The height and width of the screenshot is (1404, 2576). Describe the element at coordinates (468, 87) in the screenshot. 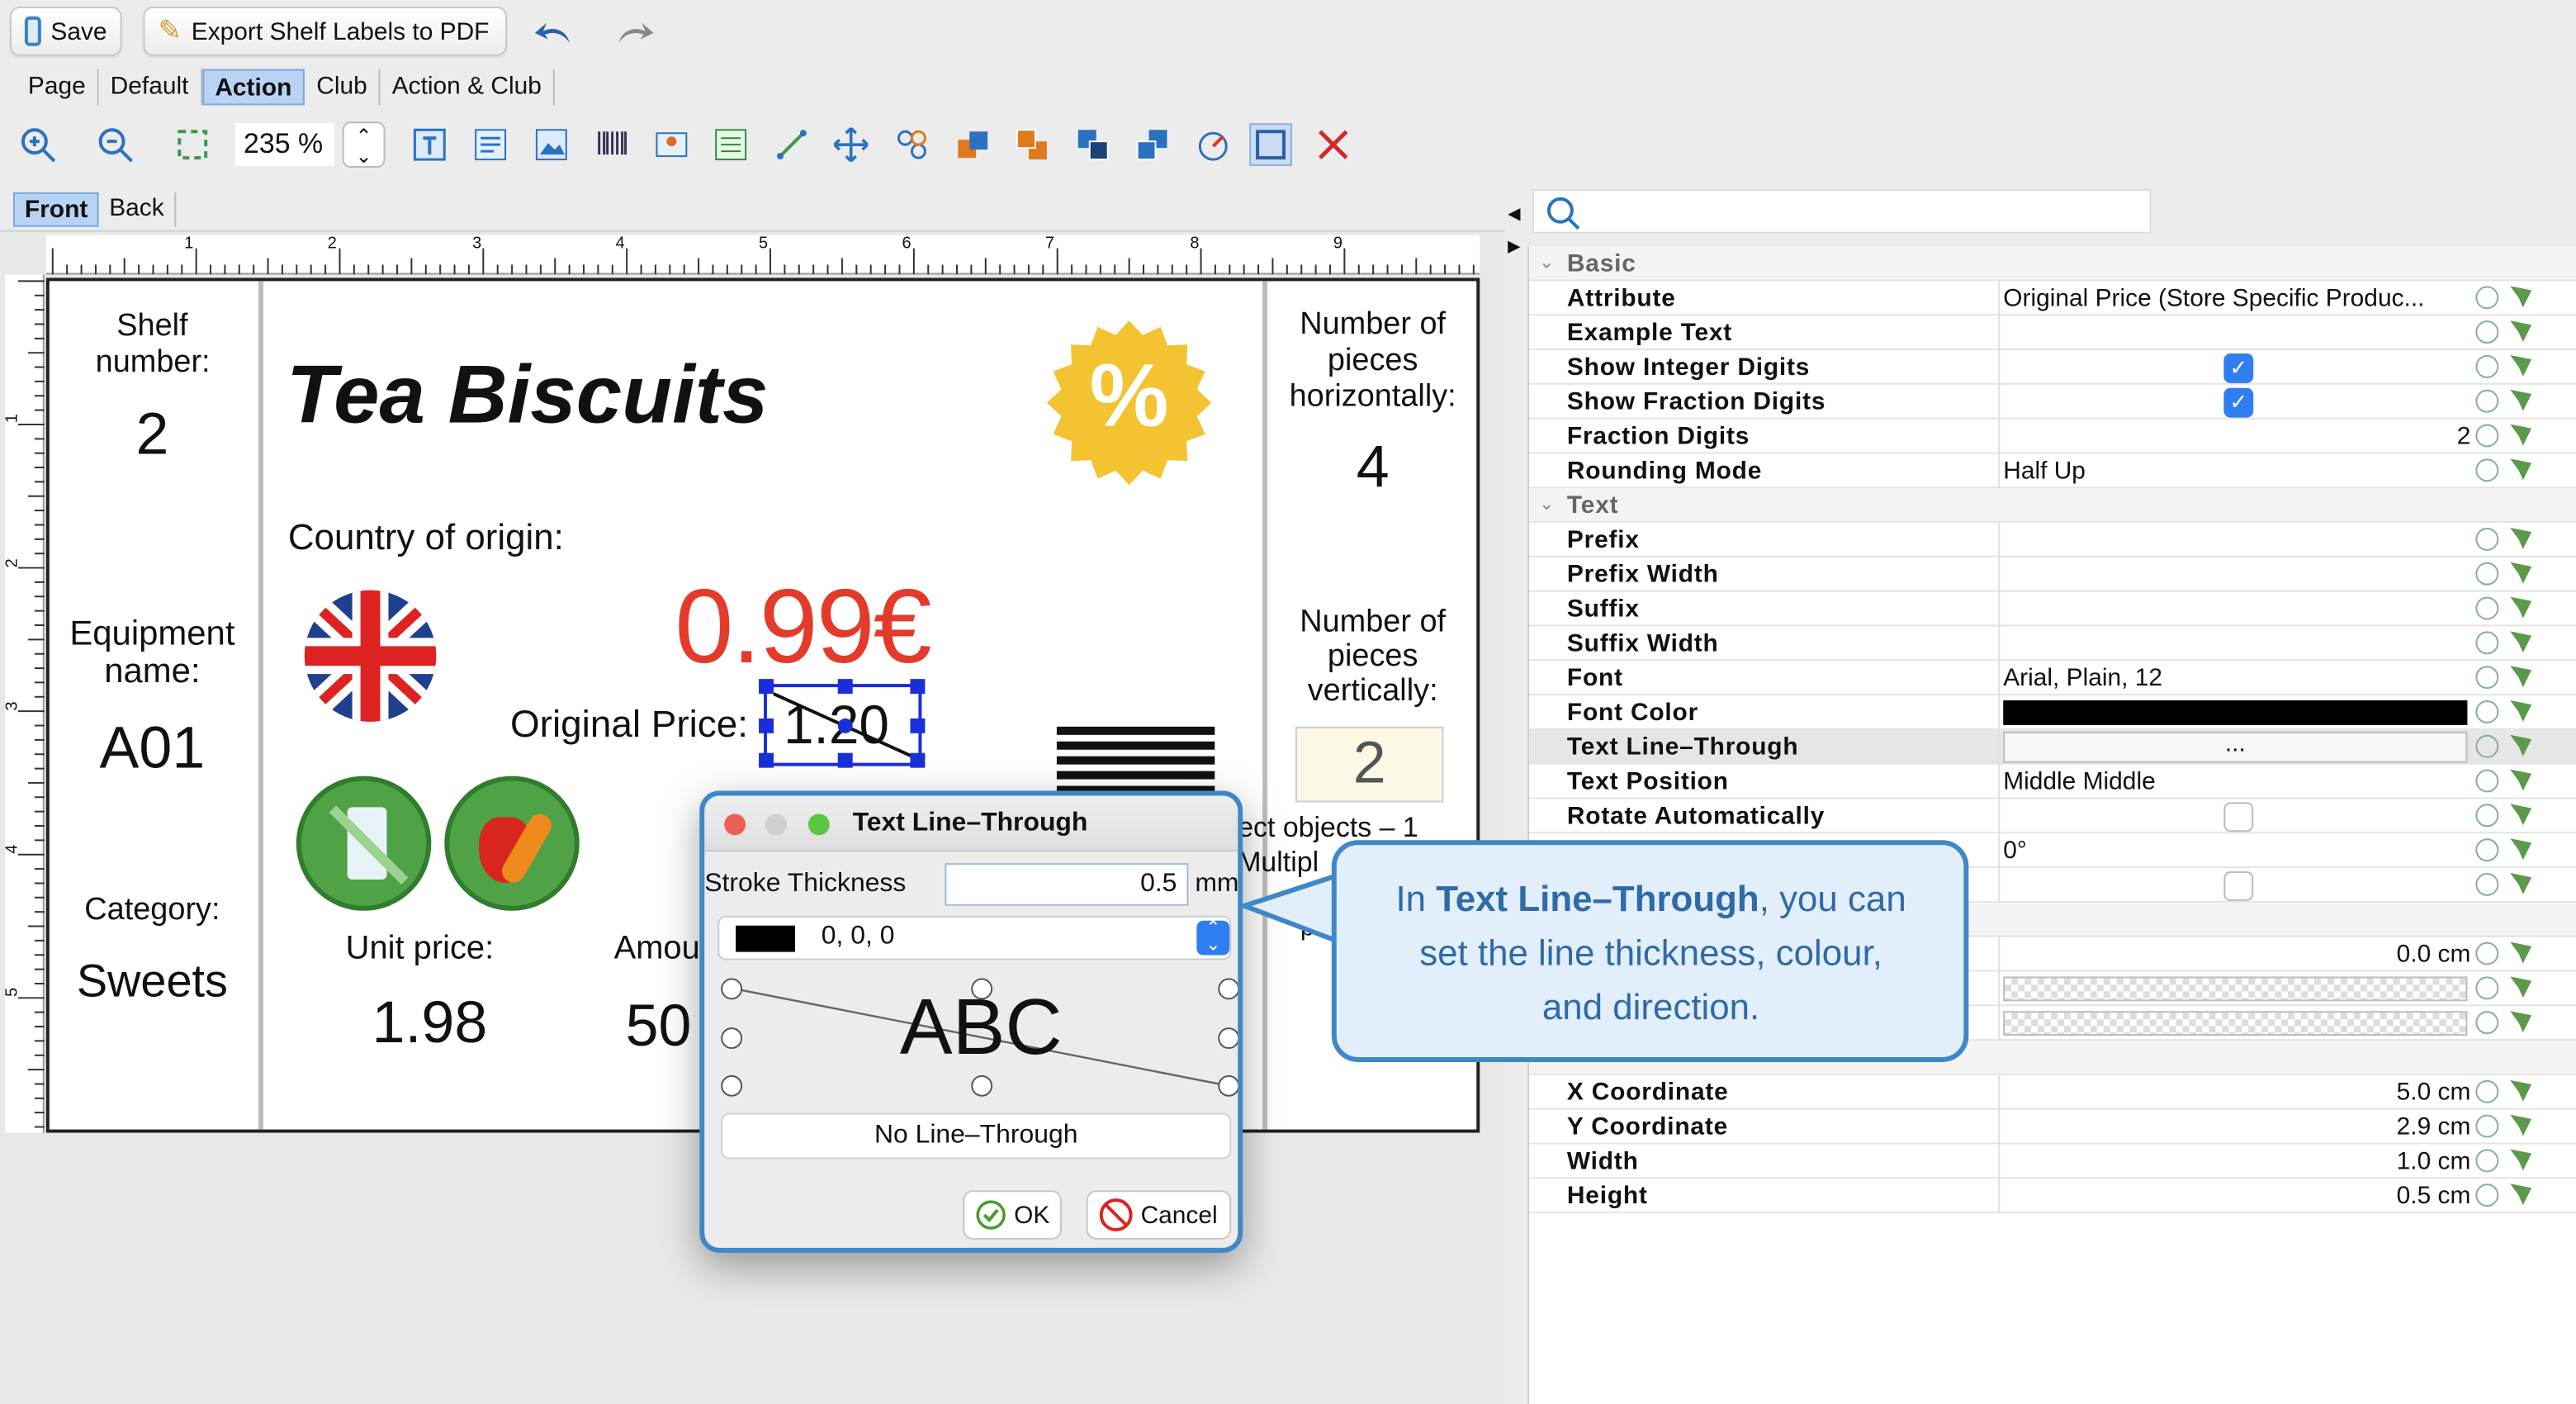

I see `tab-action-club: Action & Club` at that location.